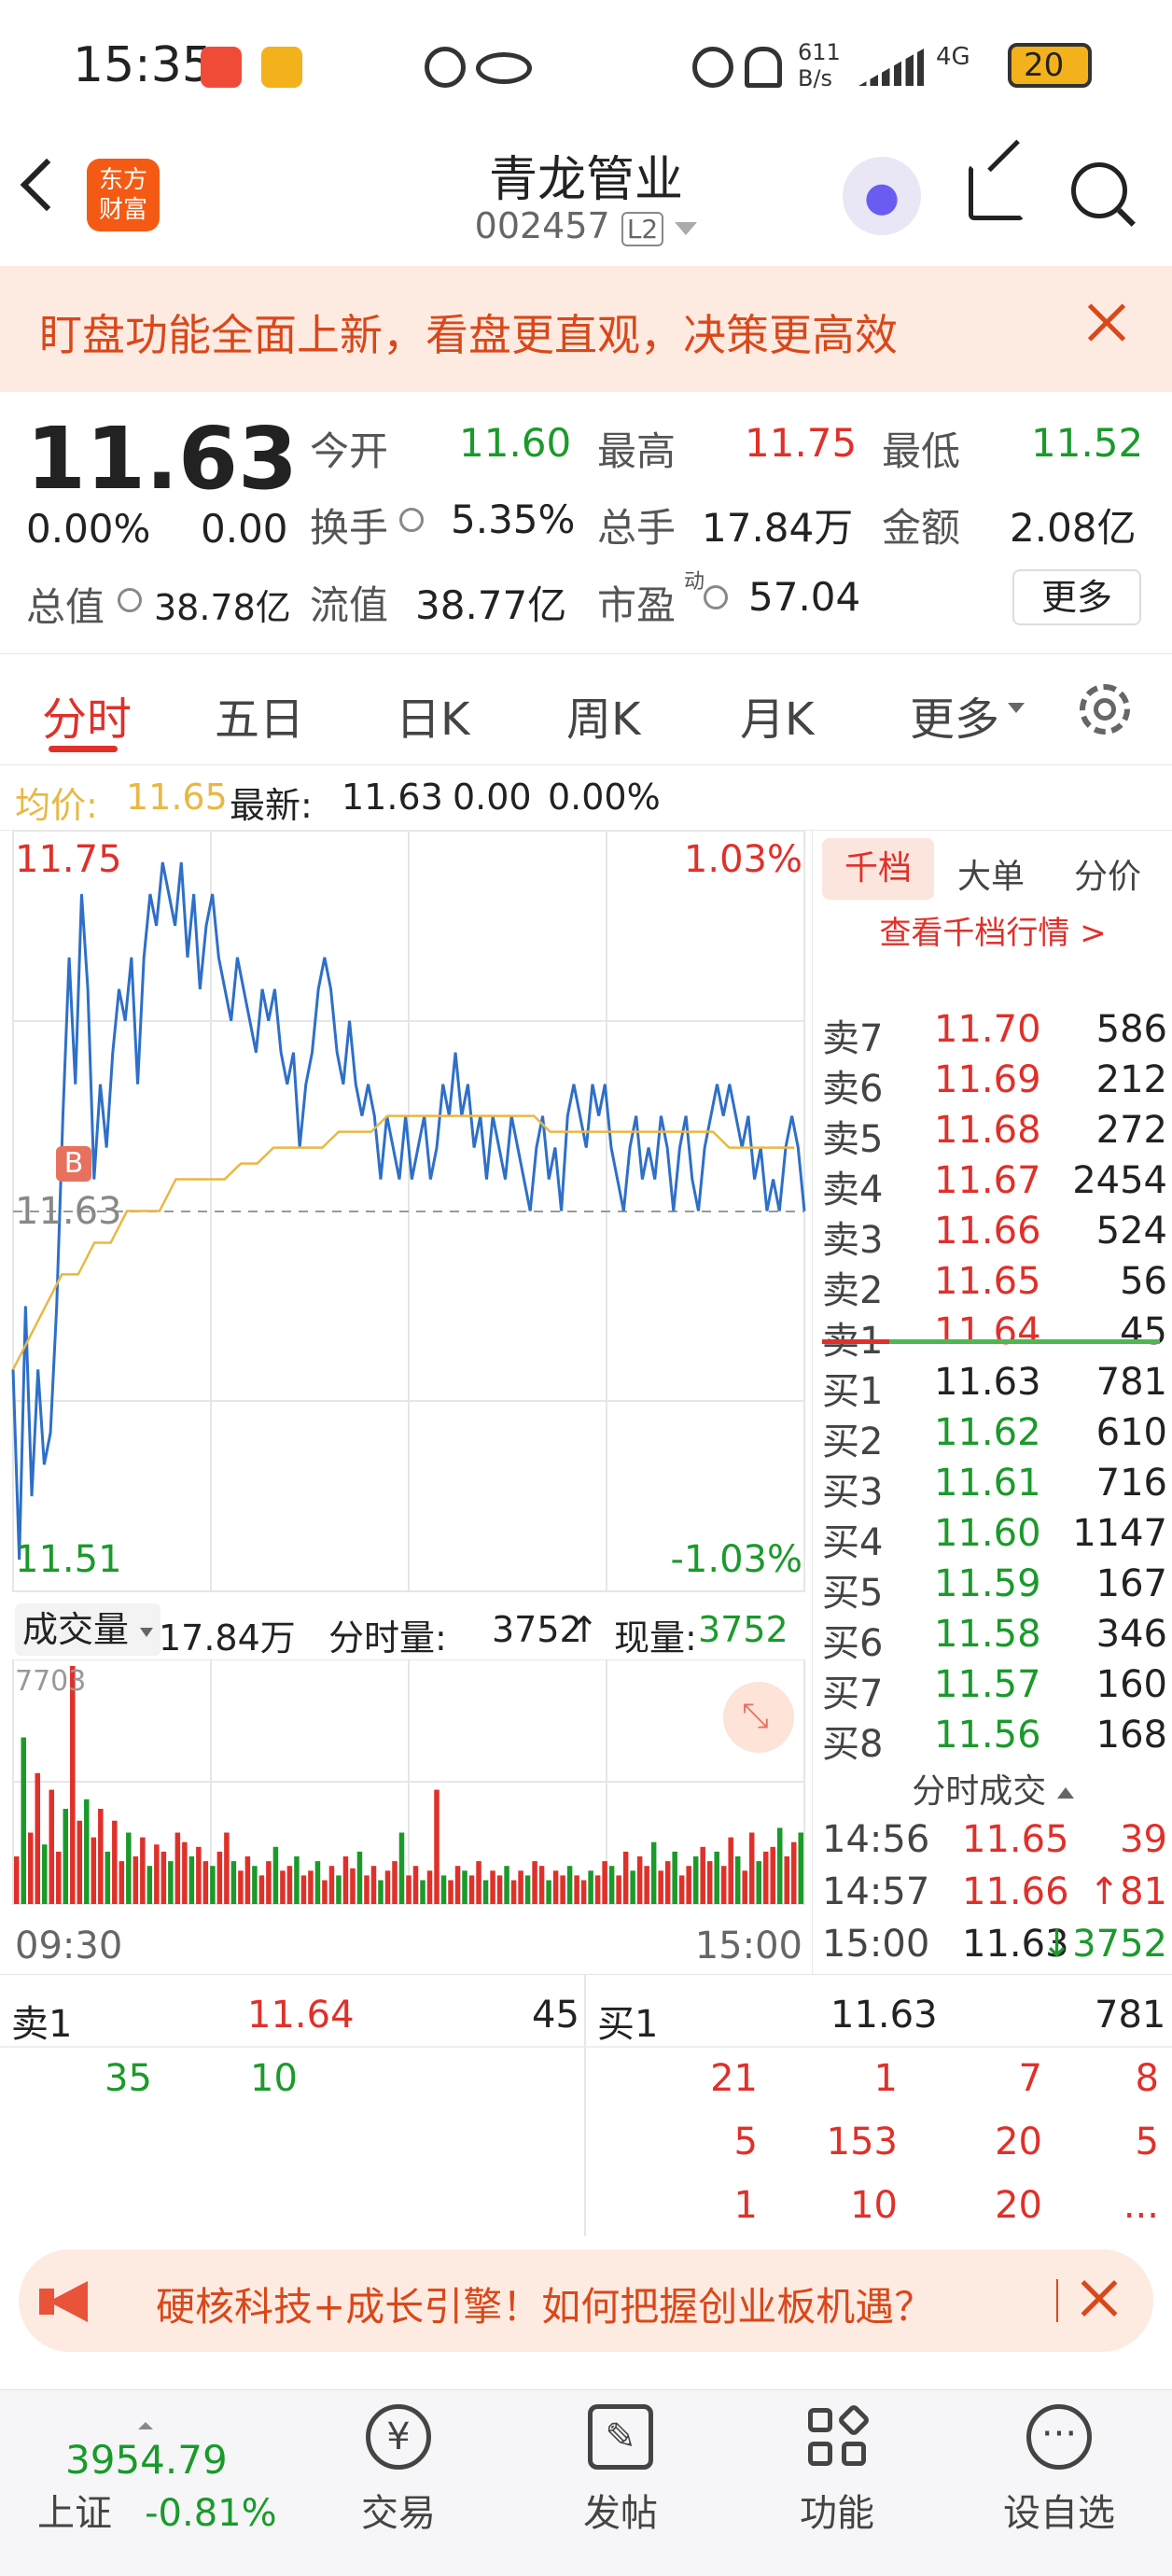 Image resolution: width=1172 pixels, height=2576 pixels. I want to click on tick-row: 14:57 11.66 ↑81, so click(995, 1895).